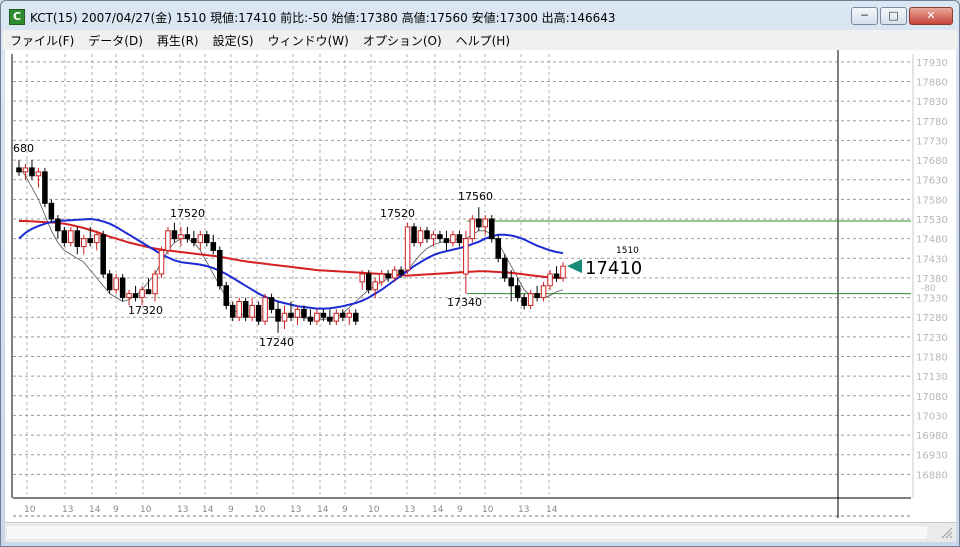 The image size is (960, 547). What do you see at coordinates (932, 338) in the screenshot?
I see `y-tick-label: 17230` at bounding box center [932, 338].